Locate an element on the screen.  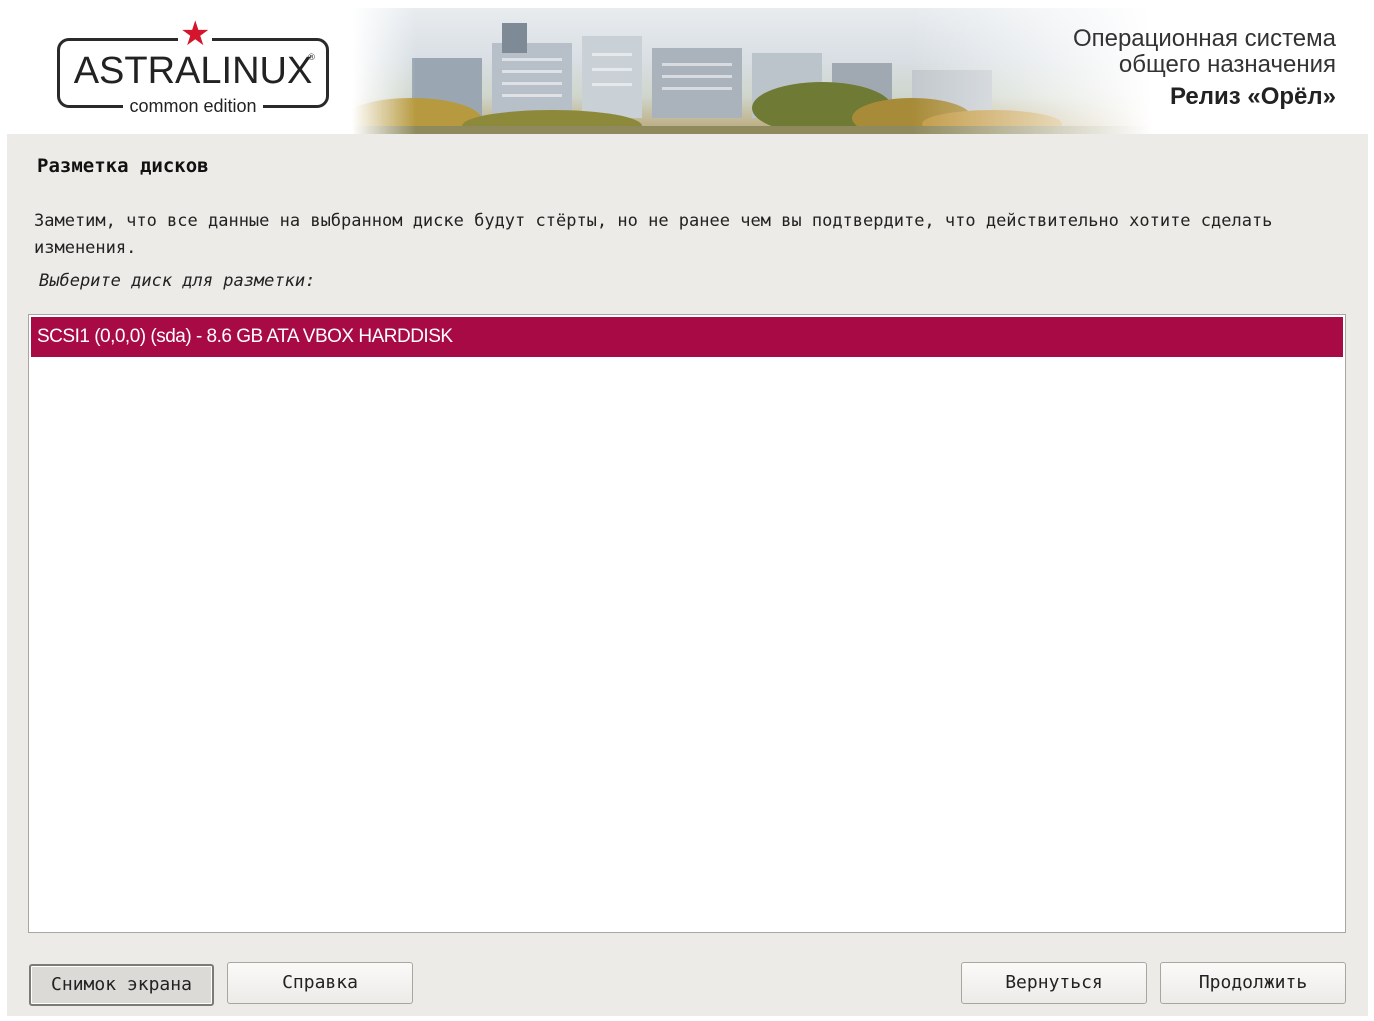
back-button: Вернуться is located at coordinates (1054, 983).